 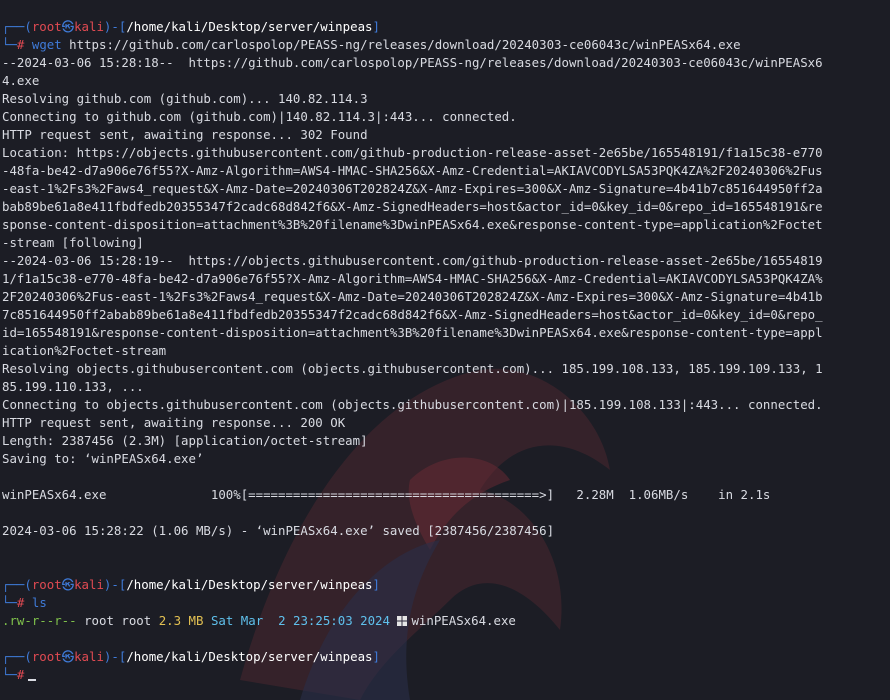 What do you see at coordinates (73, 242) in the screenshot?
I see `output-line: -stream [following]` at bounding box center [73, 242].